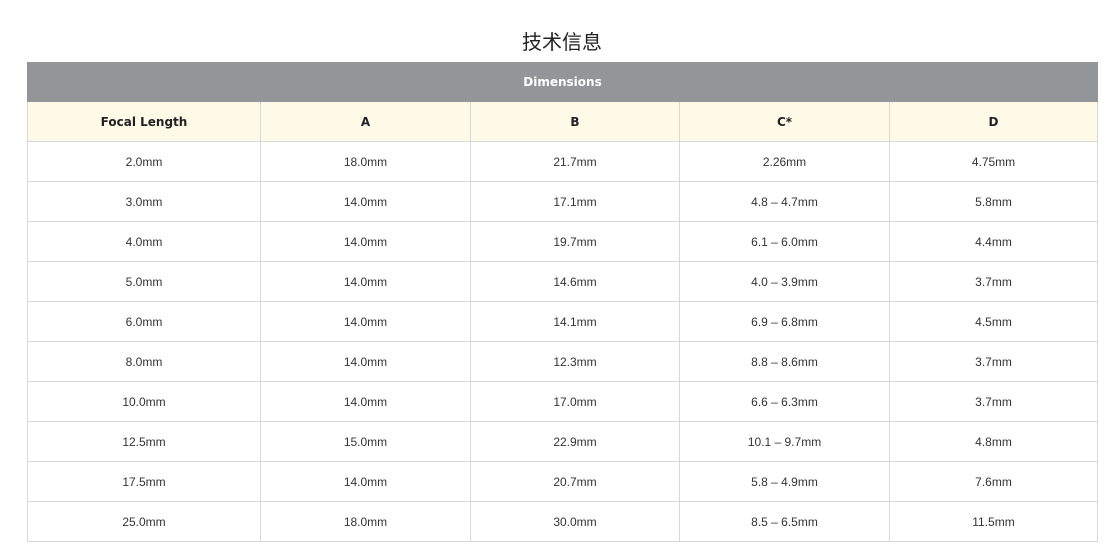  Describe the element at coordinates (993, 441) in the screenshot. I see `table-cell: 4.8mm` at that location.